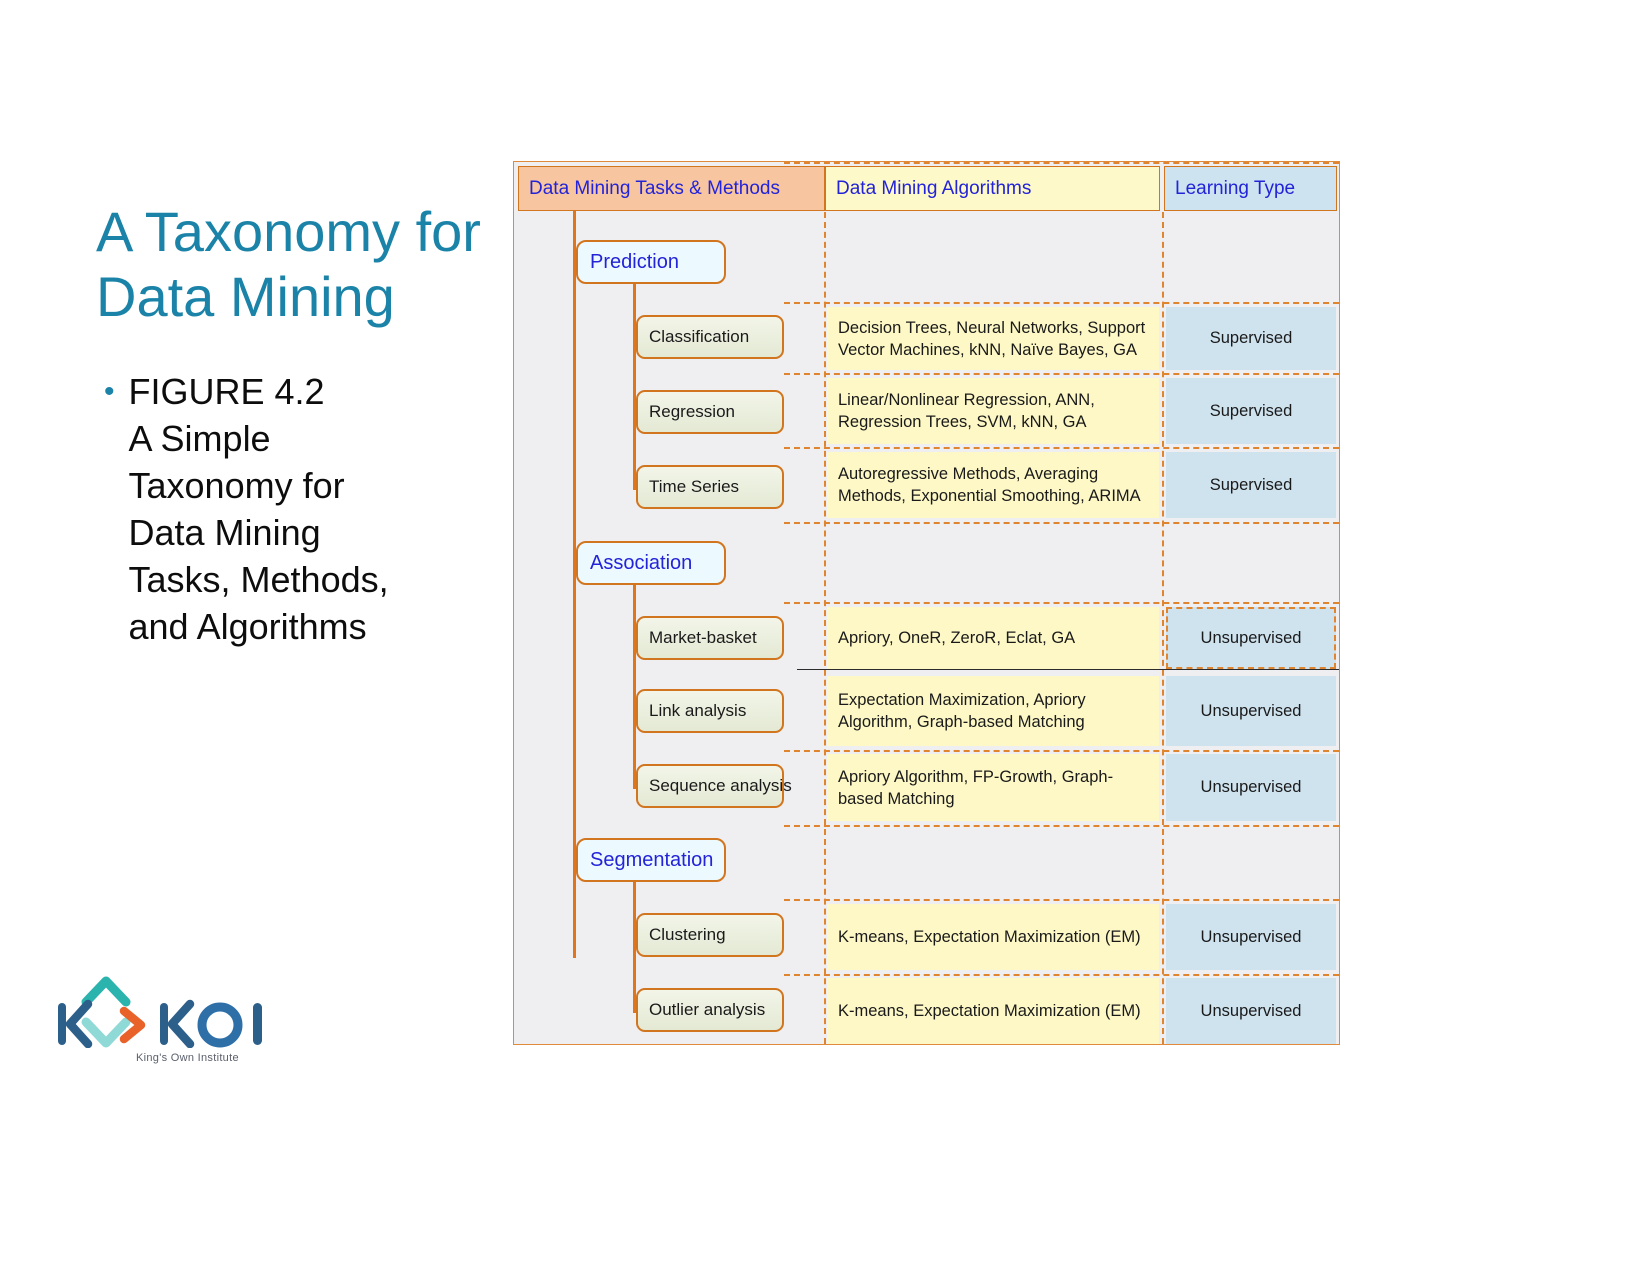 This screenshot has height=1275, width=1651. Describe the element at coordinates (160, 1012) in the screenshot. I see `koi-logo-mark` at that location.